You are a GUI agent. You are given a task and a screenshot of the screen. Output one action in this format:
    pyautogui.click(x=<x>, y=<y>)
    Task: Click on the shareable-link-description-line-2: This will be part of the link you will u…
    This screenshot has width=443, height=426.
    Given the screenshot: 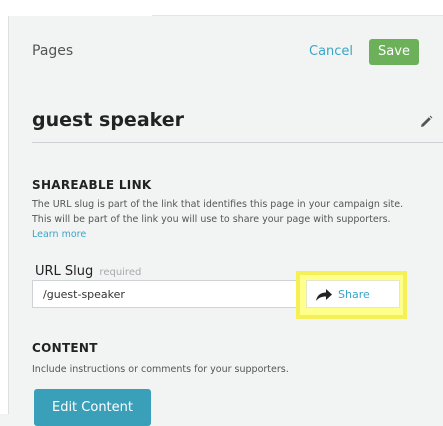 What is the action you would take?
    pyautogui.click(x=211, y=219)
    